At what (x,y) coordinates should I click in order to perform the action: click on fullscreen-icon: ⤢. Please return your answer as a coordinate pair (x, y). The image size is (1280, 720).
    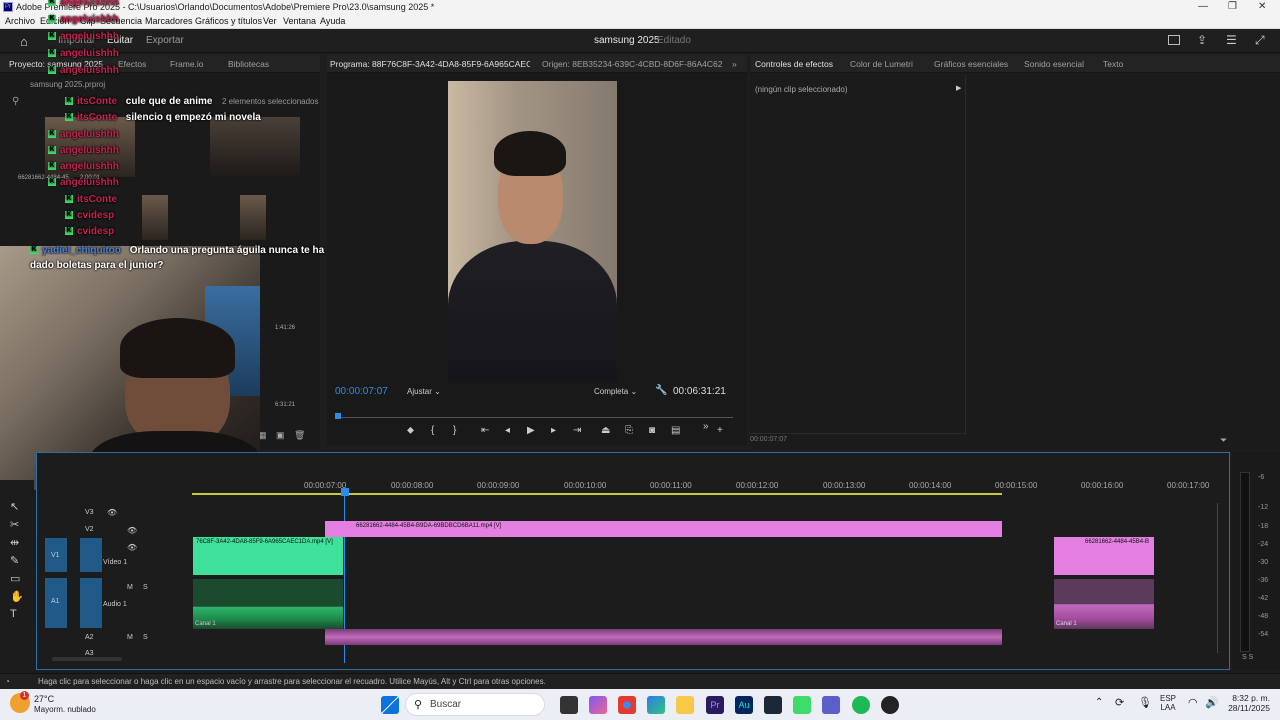
    Looking at the image, I should click on (1260, 40).